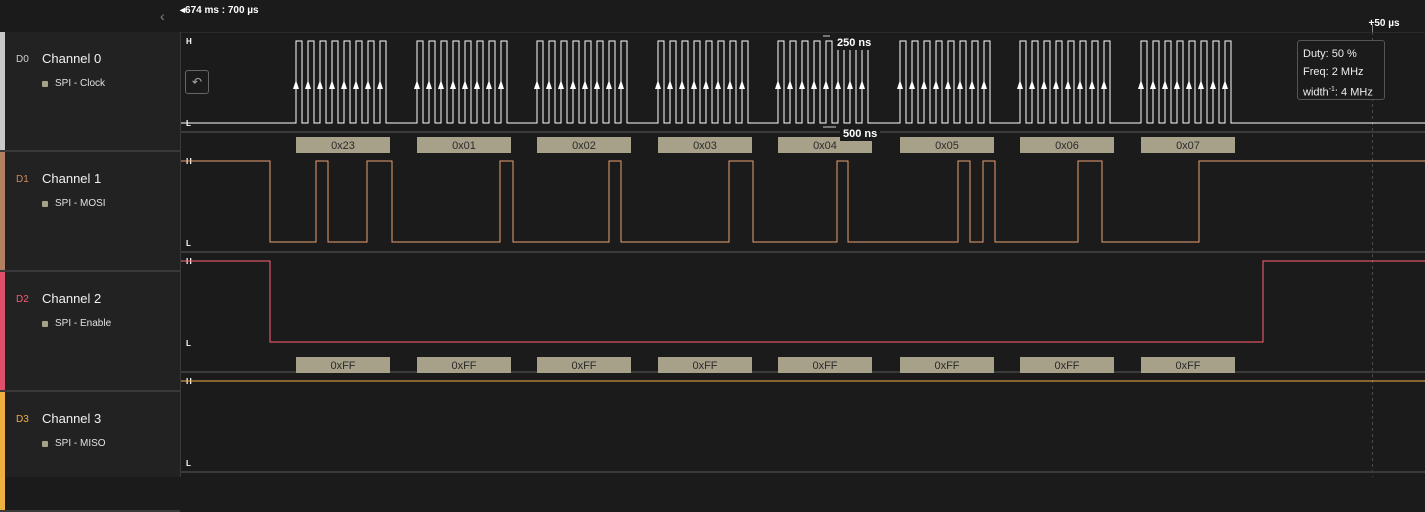 Image resolution: width=1425 pixels, height=512 pixels. Describe the element at coordinates (584, 146) in the screenshot. I see `mosi-byte-label: 0x02` at that location.